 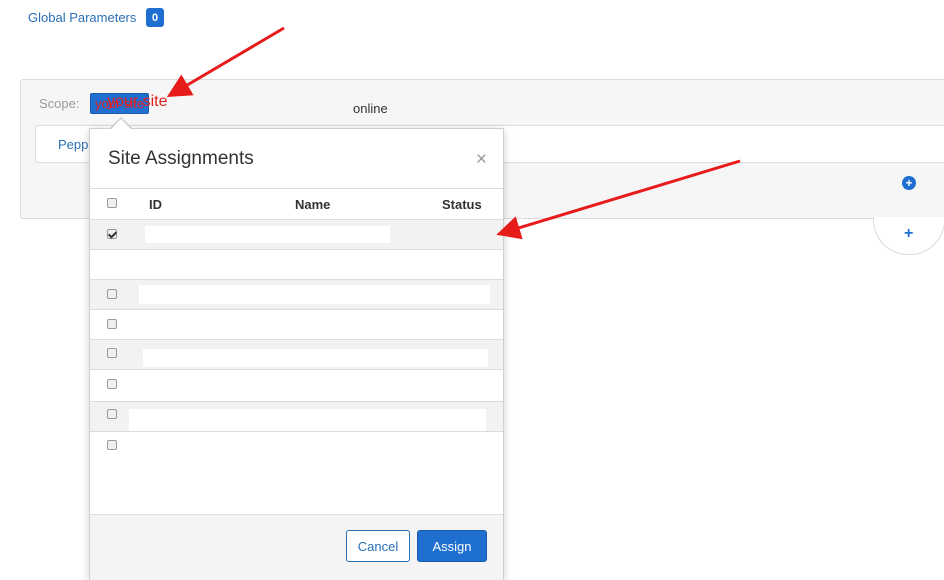 What do you see at coordinates (112, 203) in the screenshot?
I see `select-all-checkbox` at bounding box center [112, 203].